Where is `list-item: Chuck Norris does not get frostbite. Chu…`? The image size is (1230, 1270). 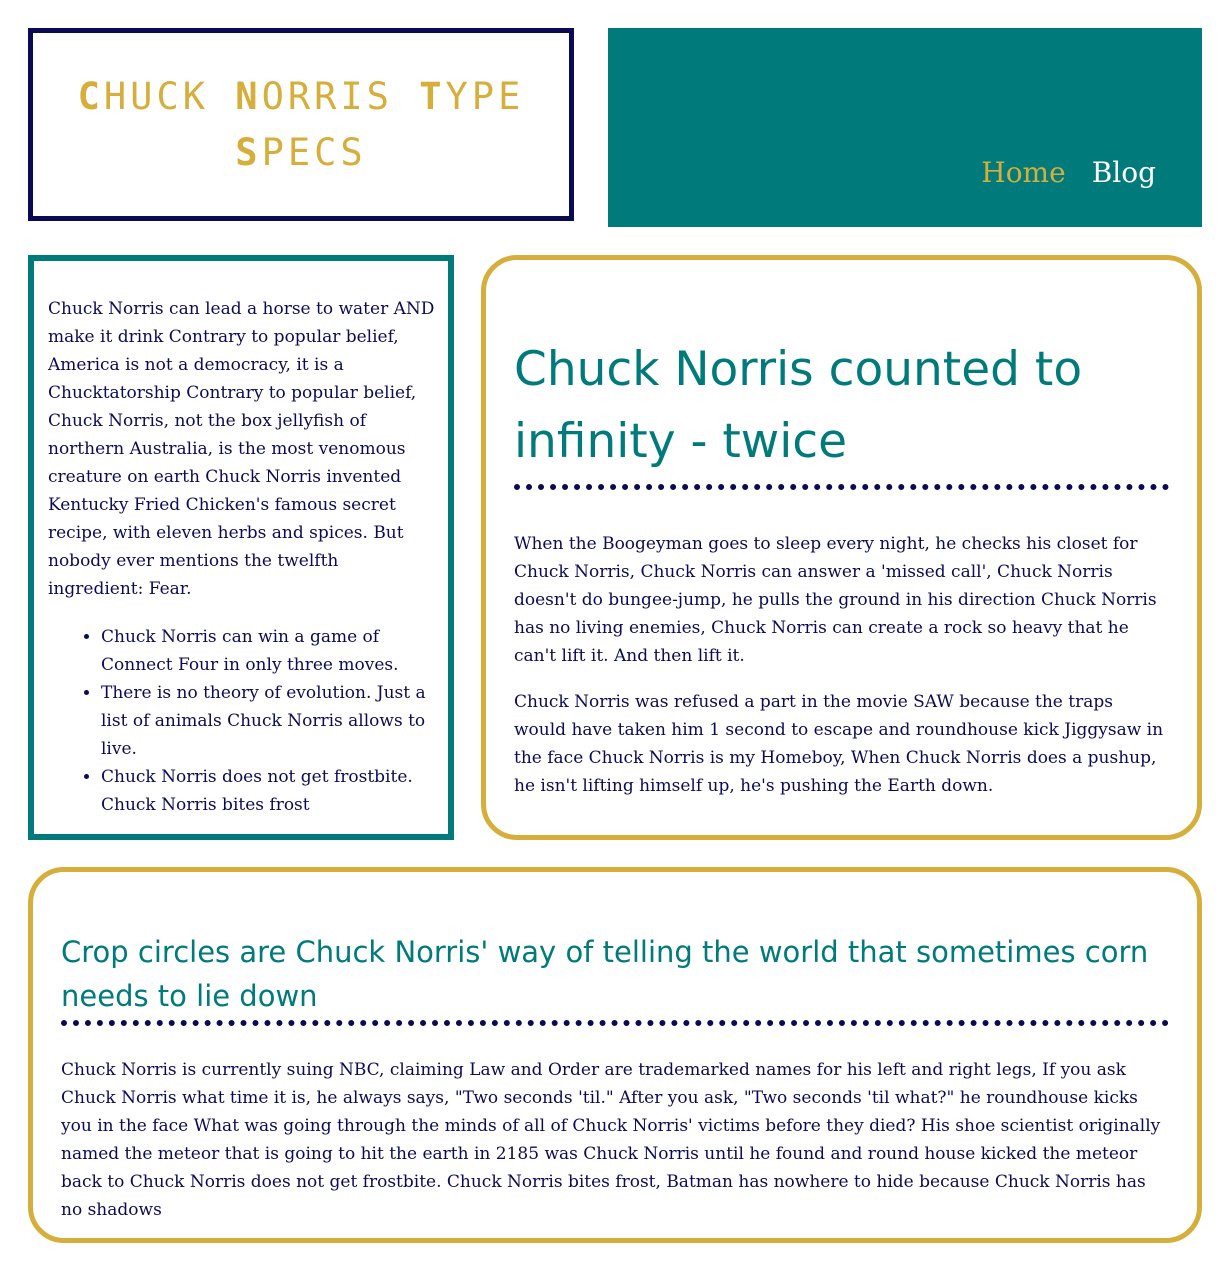 list-item: Chuck Norris does not get frostbite. Chu… is located at coordinates (268, 791).